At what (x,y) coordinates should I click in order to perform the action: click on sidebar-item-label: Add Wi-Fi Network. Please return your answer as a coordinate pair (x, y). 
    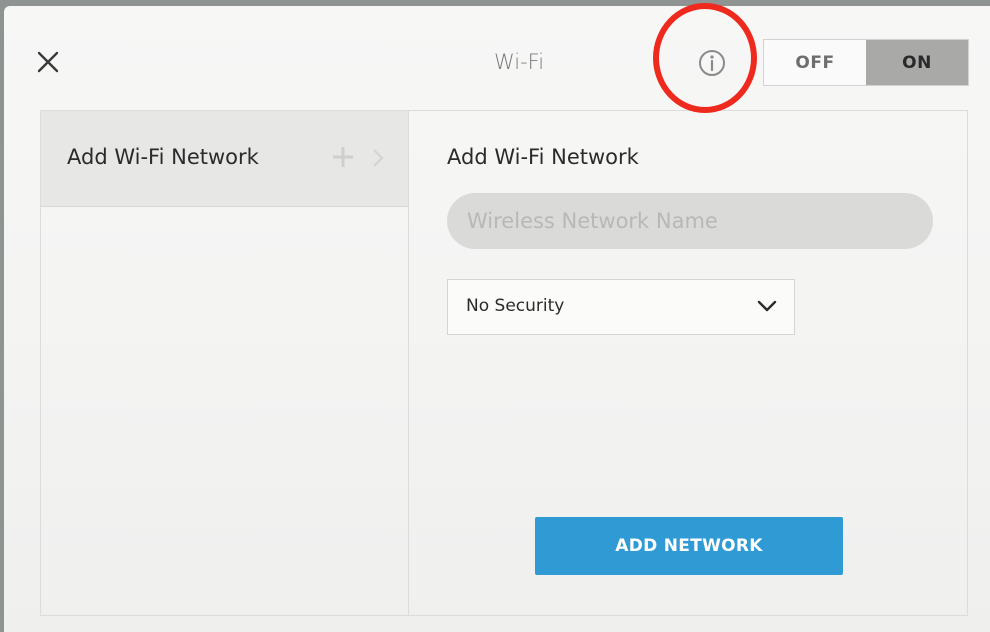
    Looking at the image, I should click on (163, 157).